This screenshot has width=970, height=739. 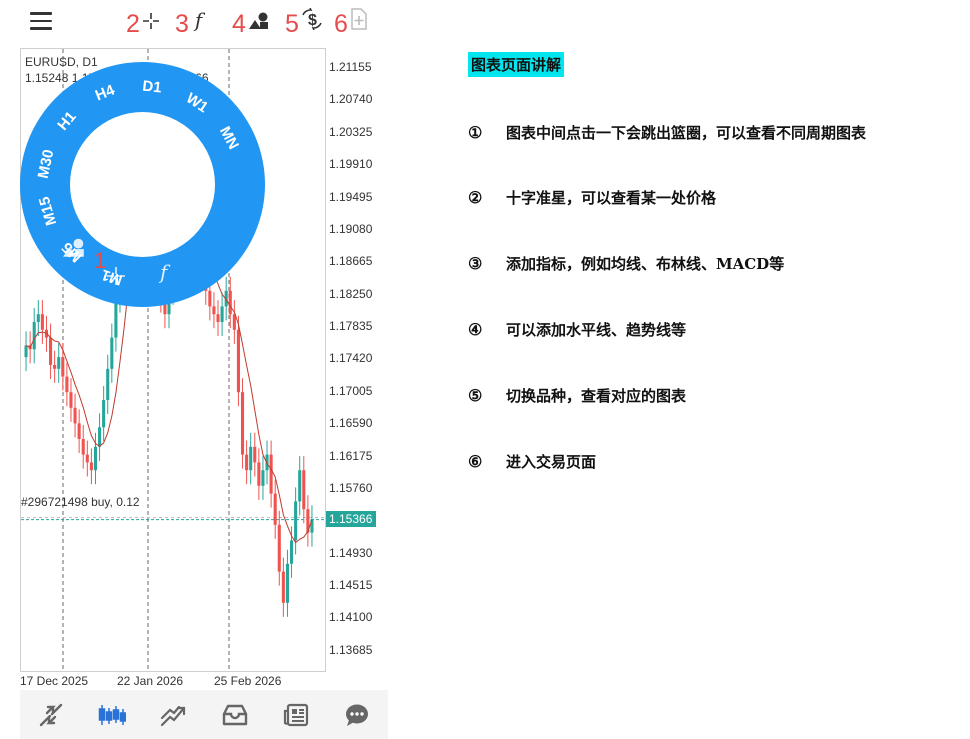 I want to click on trade-icon, so click(x=173, y=715).